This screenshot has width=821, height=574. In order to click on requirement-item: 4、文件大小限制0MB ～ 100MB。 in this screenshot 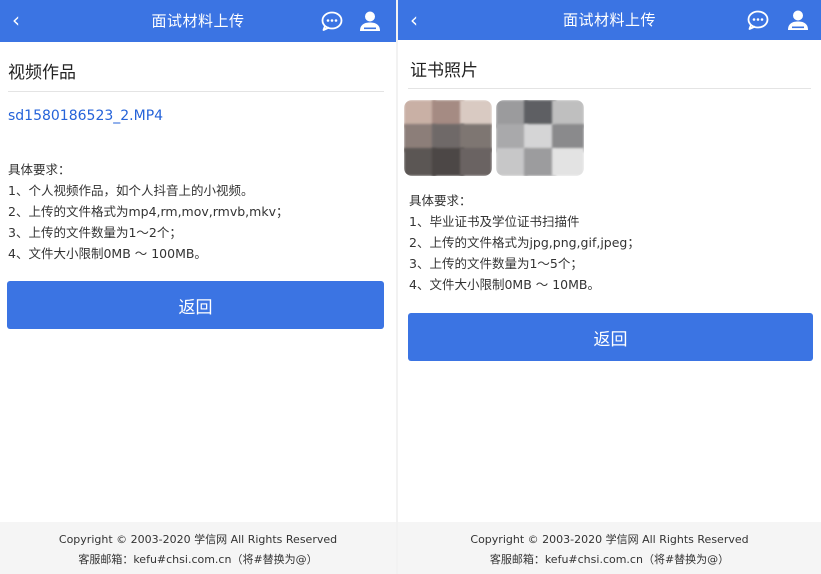, I will do `click(107, 253)`.